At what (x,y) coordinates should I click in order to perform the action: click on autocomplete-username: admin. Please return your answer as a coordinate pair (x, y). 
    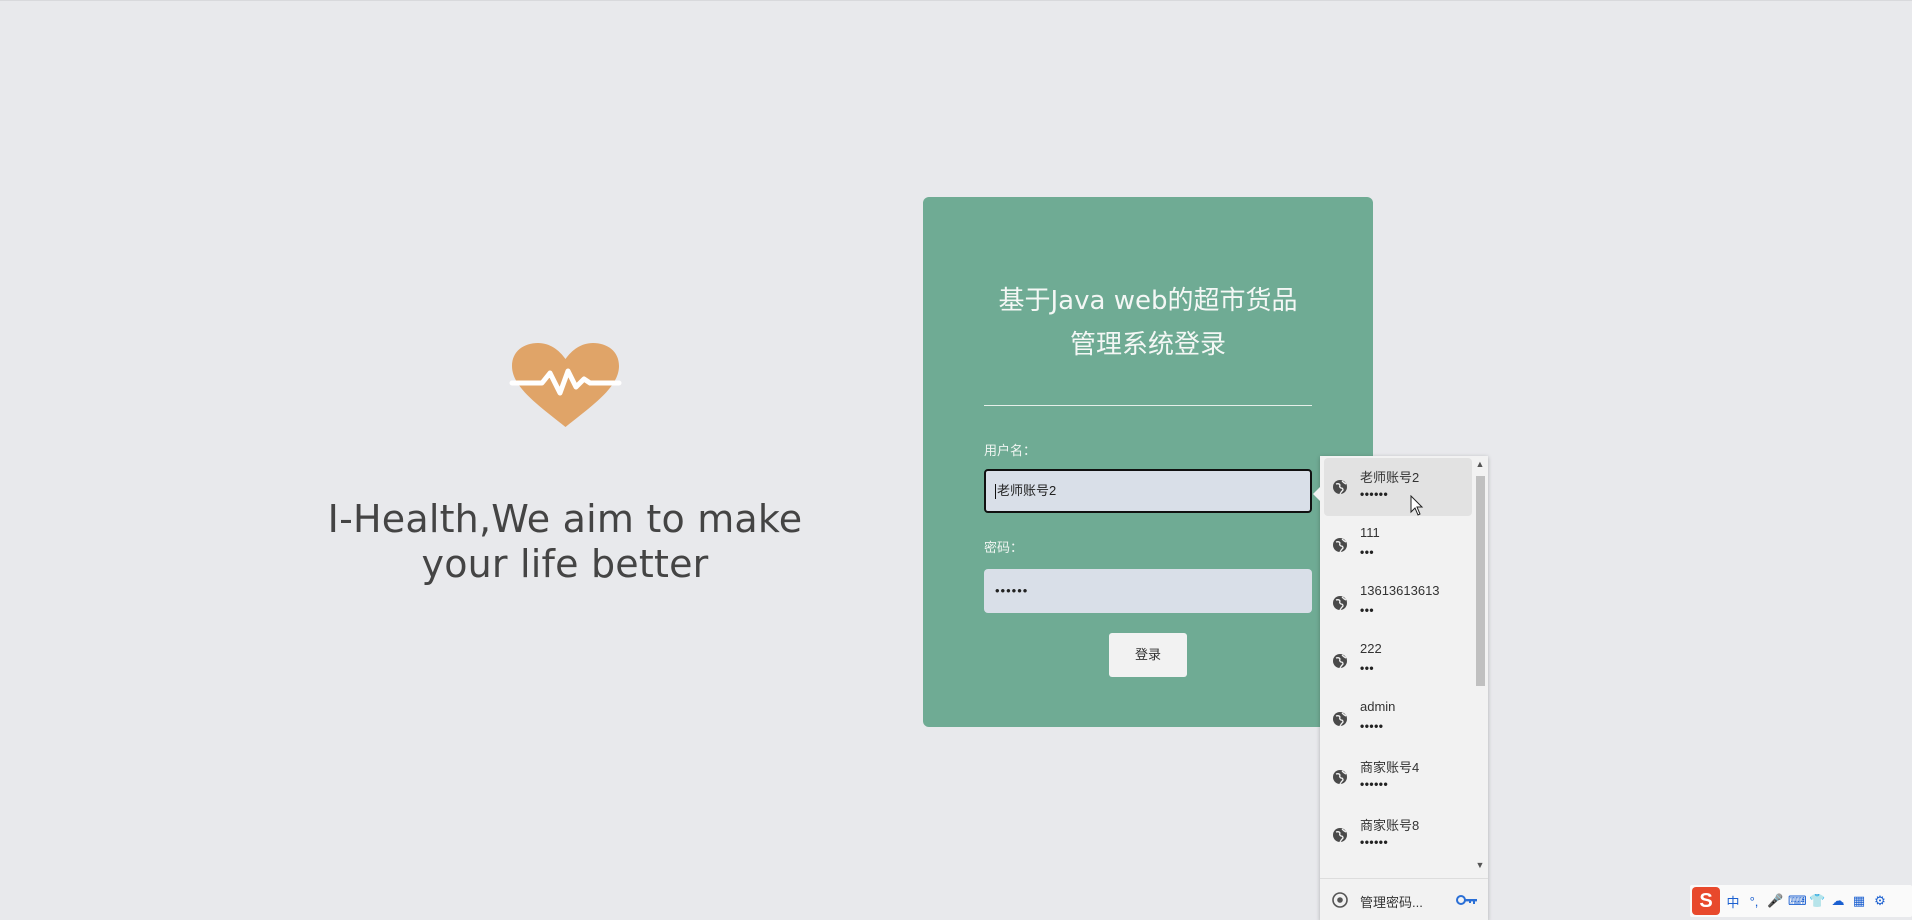
    Looking at the image, I should click on (1378, 706).